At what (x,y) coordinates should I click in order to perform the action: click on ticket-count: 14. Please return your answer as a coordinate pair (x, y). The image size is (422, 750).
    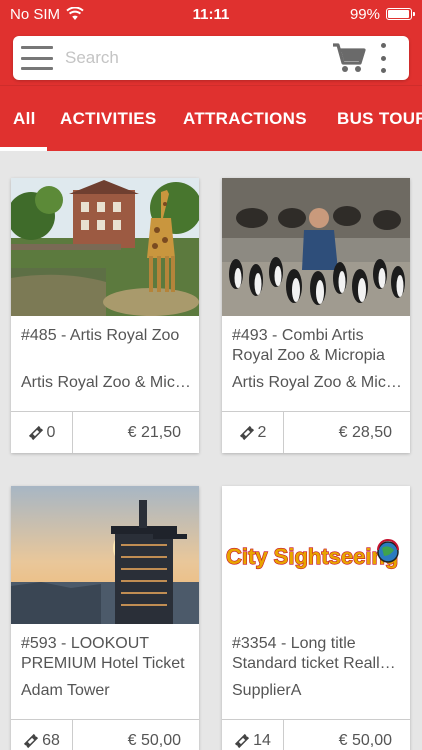
    Looking at the image, I should click on (253, 735).